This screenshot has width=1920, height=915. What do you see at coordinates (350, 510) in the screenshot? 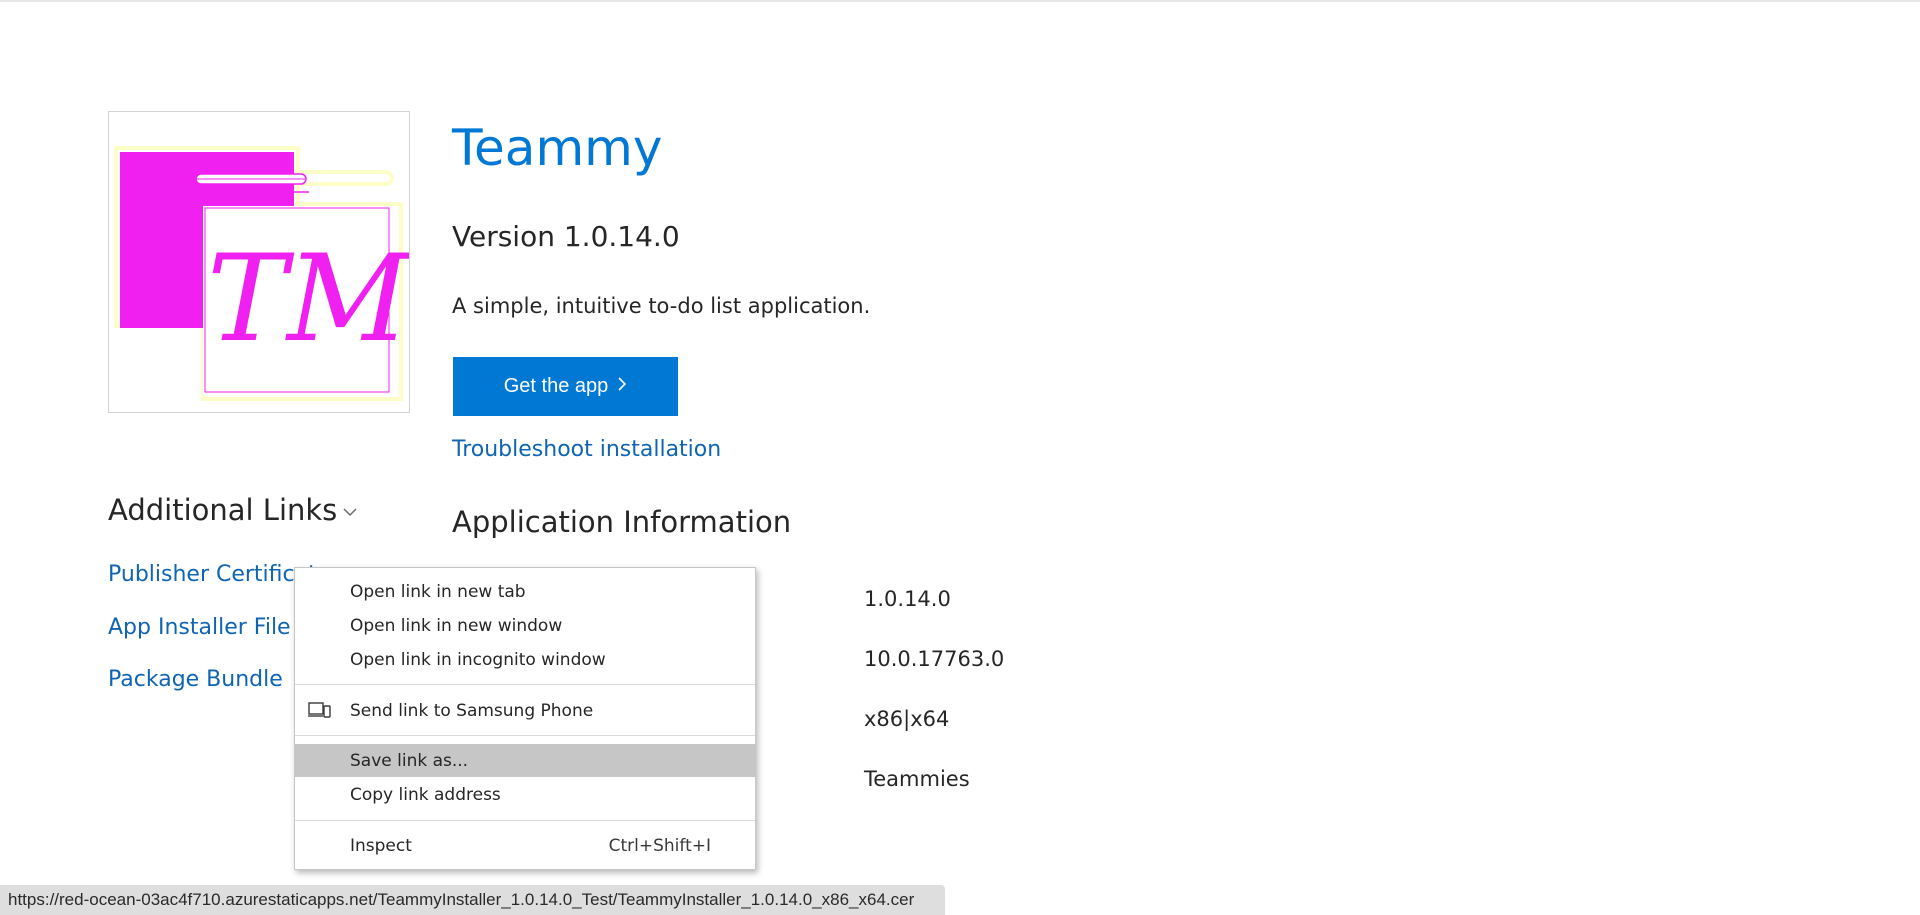
I see `chevron-down-icon` at bounding box center [350, 510].